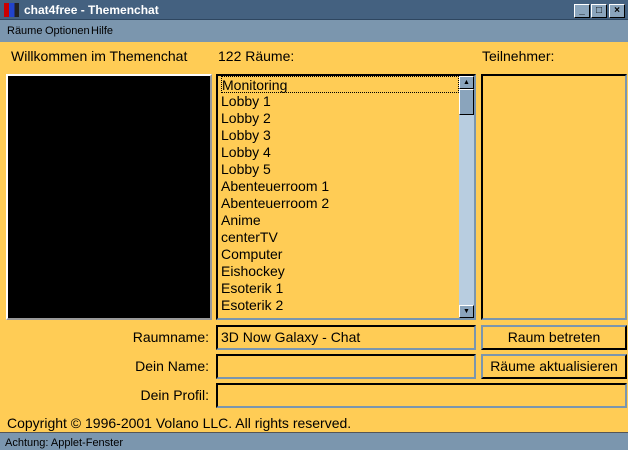 The height and width of the screenshot is (450, 628). What do you see at coordinates (256, 56) in the screenshot?
I see `rooms-count-label: 122 Räume:` at bounding box center [256, 56].